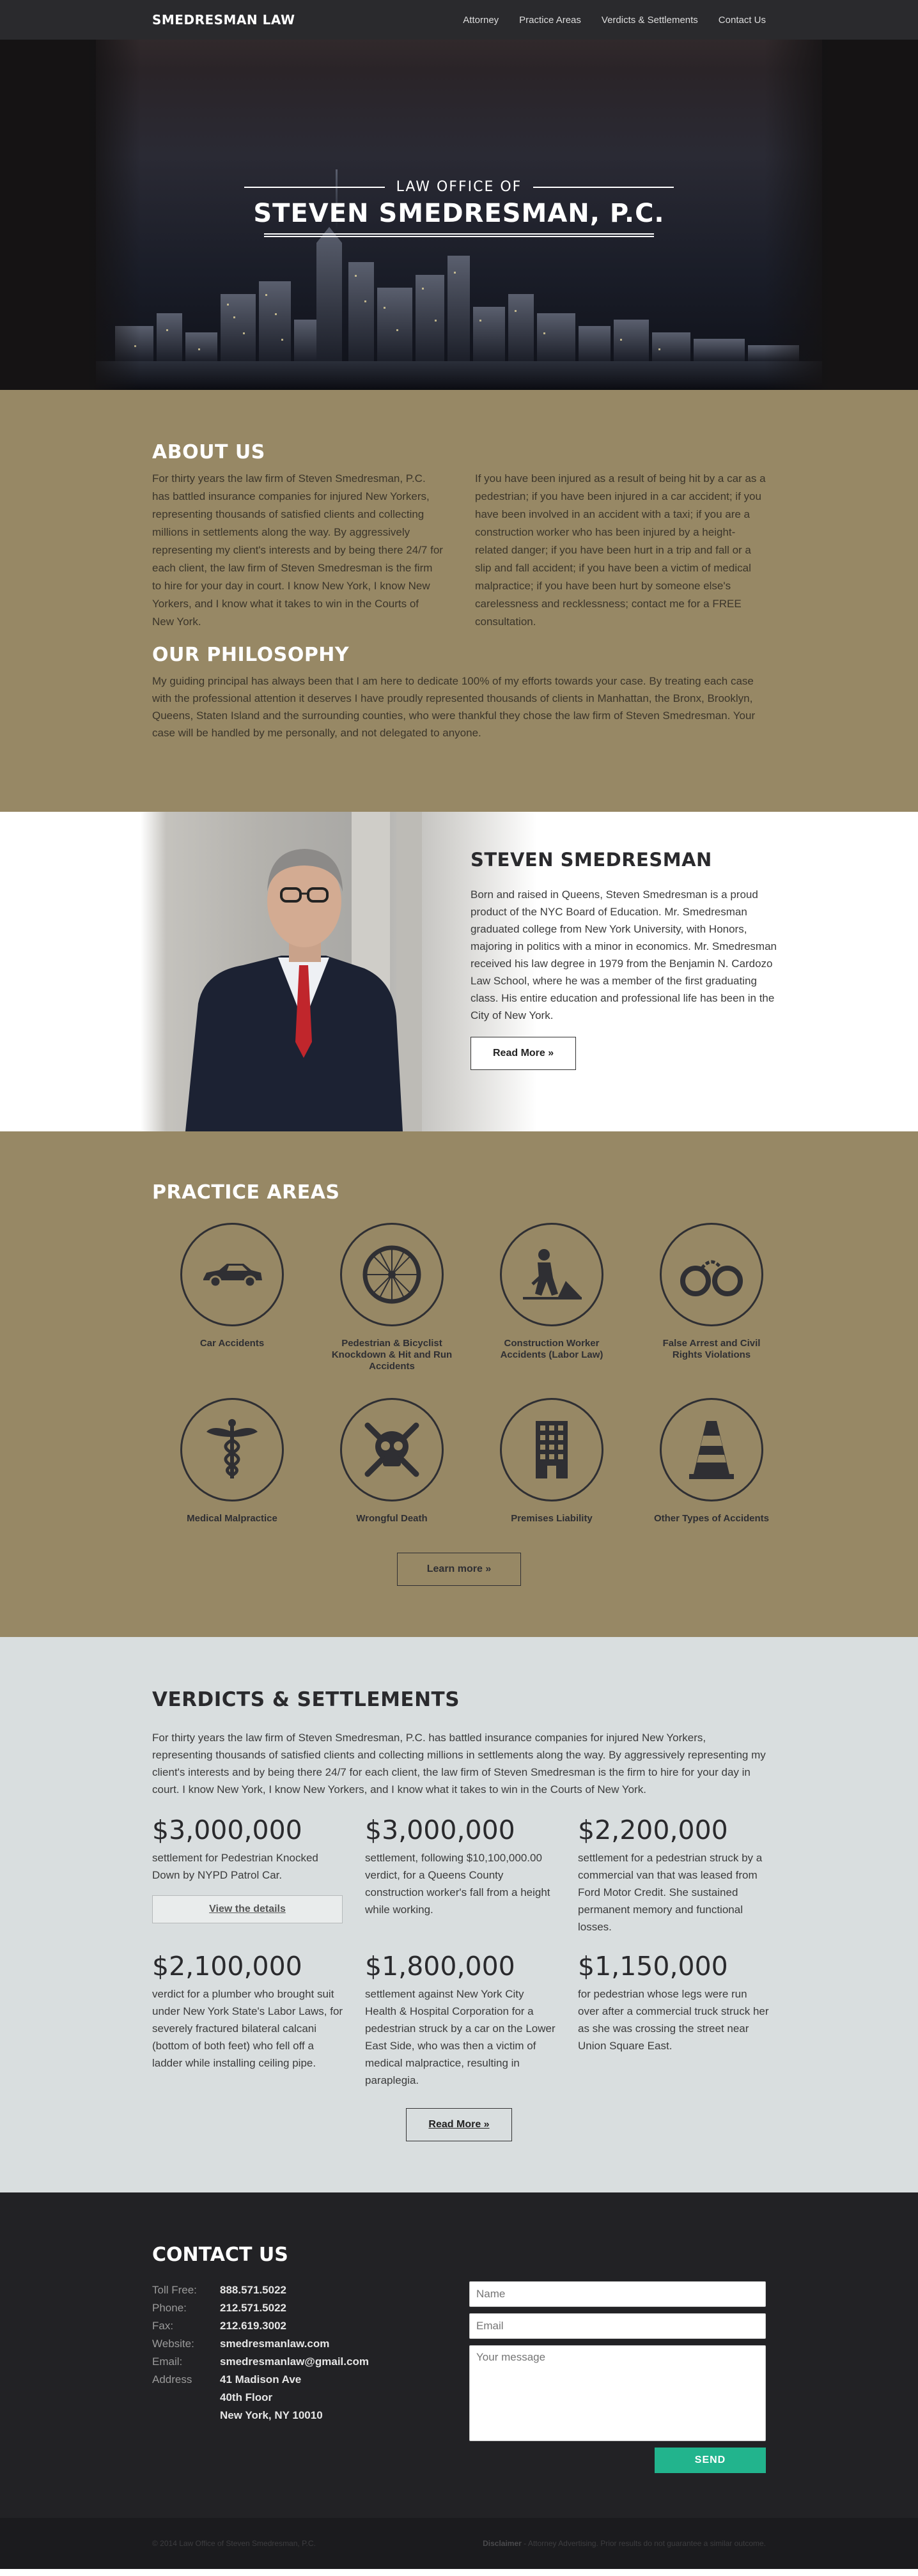  I want to click on practice-area-label: False Arrest and Civil Rights Violations, so click(711, 1349).